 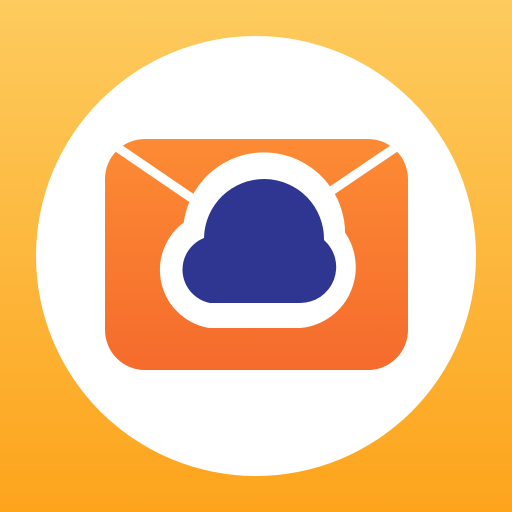 I want to click on cloud-icon, so click(x=257, y=240).